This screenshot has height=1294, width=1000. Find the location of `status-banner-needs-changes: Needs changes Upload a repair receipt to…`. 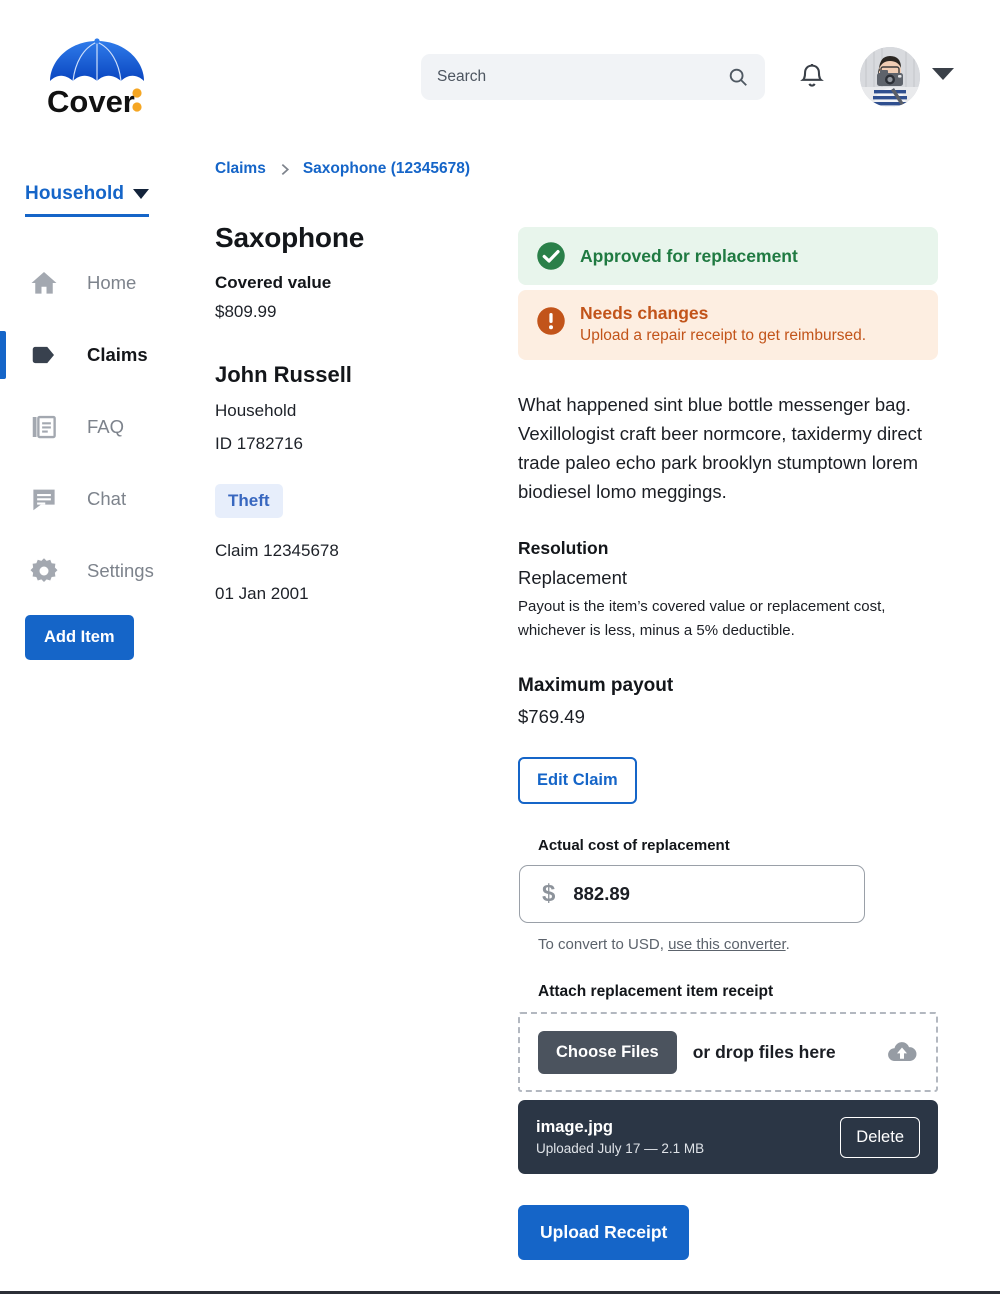

status-banner-needs-changes: Needs changes Upload a repair receipt to… is located at coordinates (728, 325).